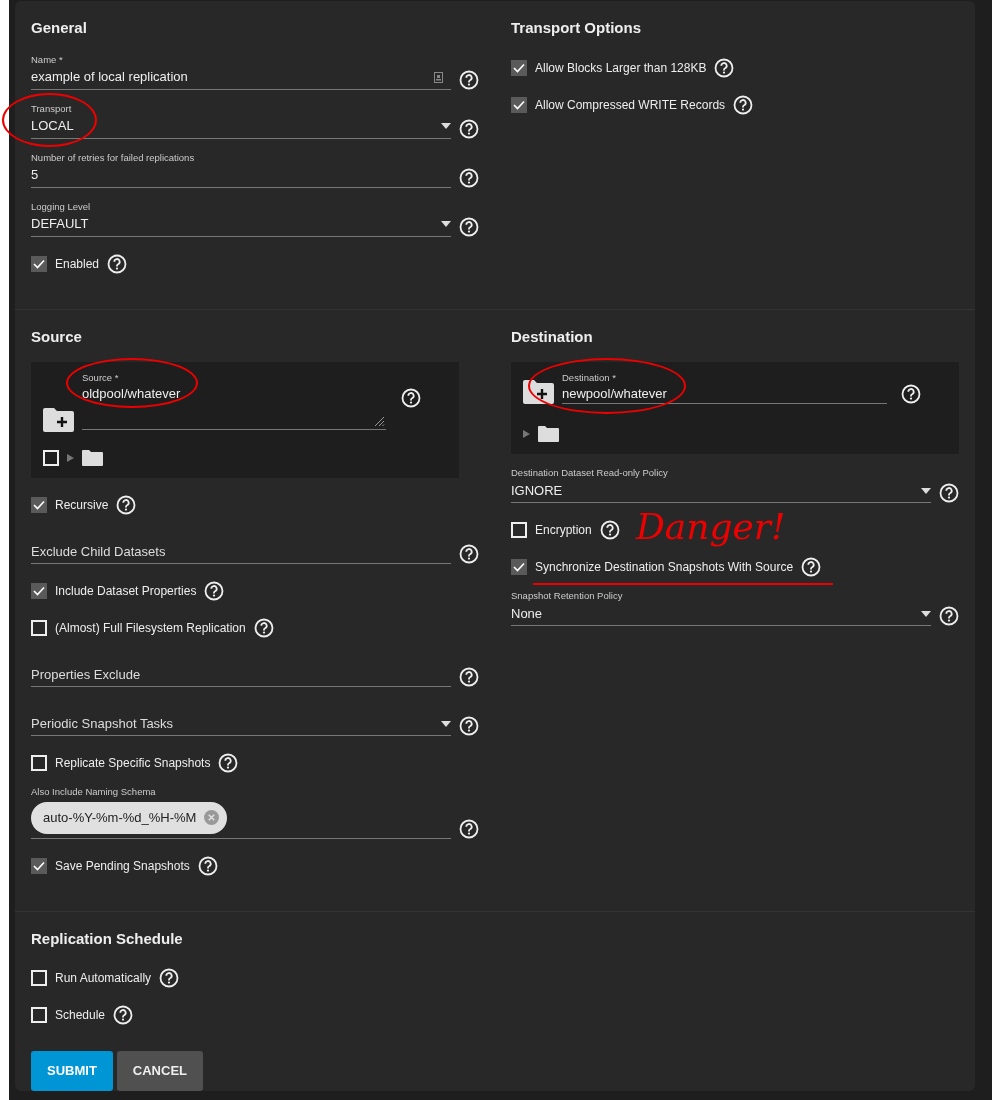 This screenshot has height=1100, width=992. I want to click on checkbox-label: (Almost) Full Filesystem Replication, so click(150, 628).